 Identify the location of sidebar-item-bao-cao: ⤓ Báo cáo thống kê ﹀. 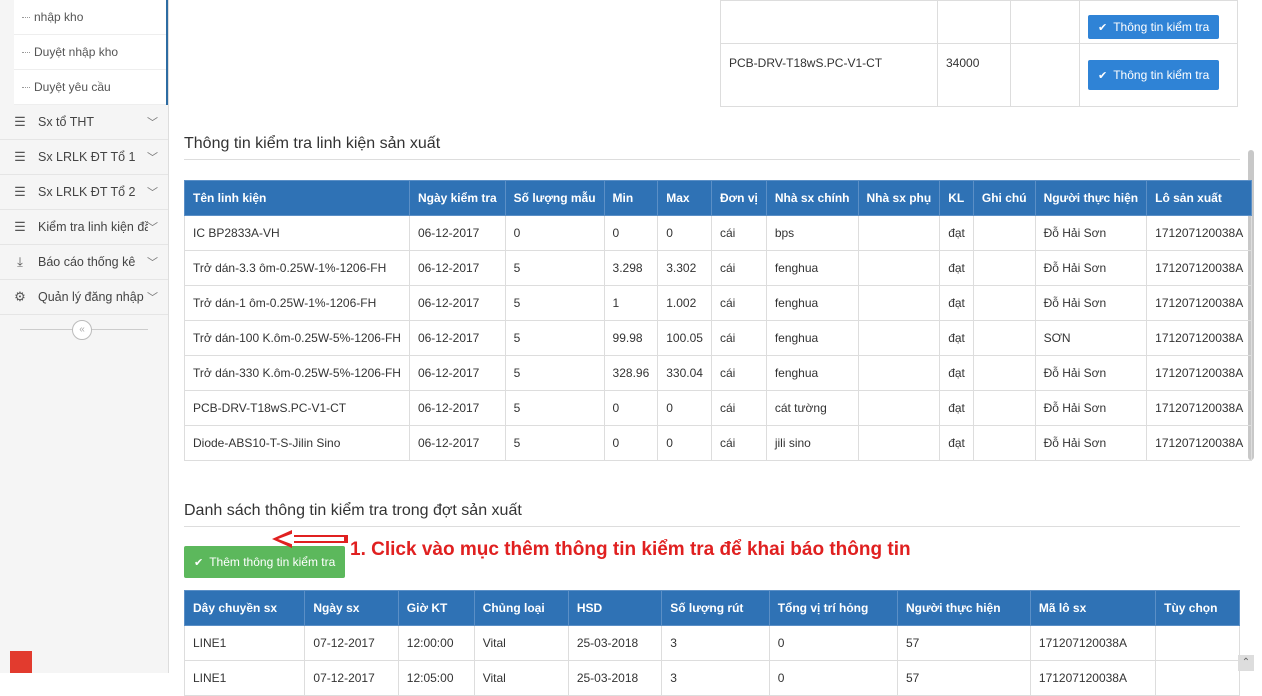
(84, 262).